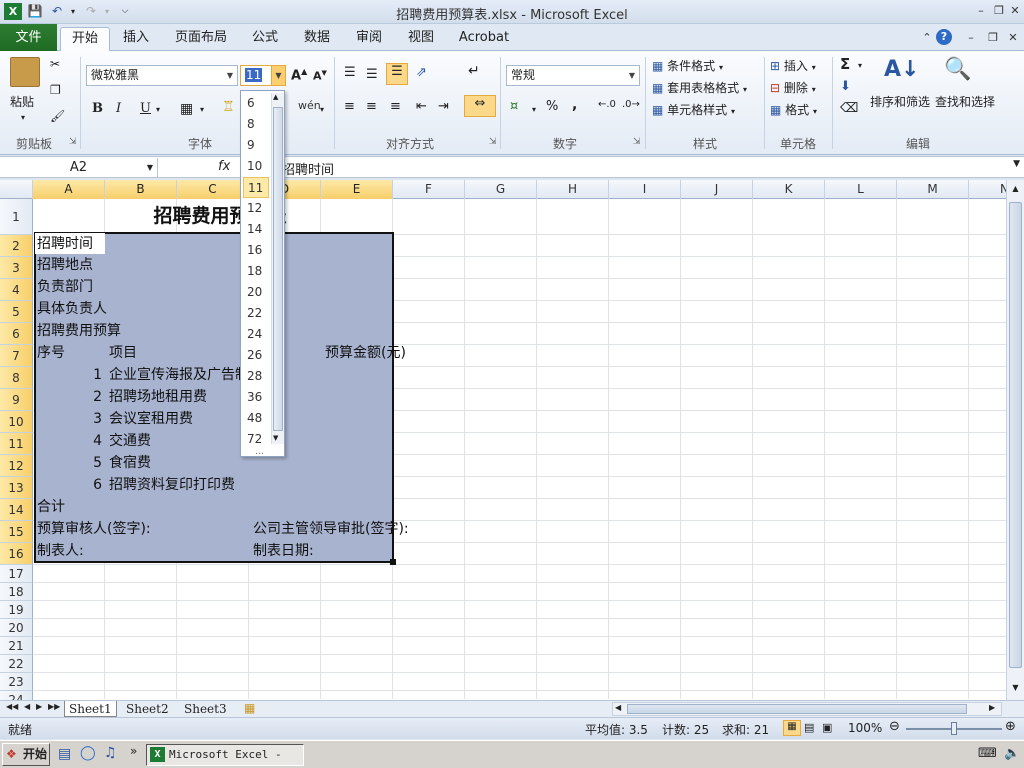 This screenshot has width=1024, height=768. Describe the element at coordinates (393, 562) in the screenshot. I see `fill-handle` at that location.